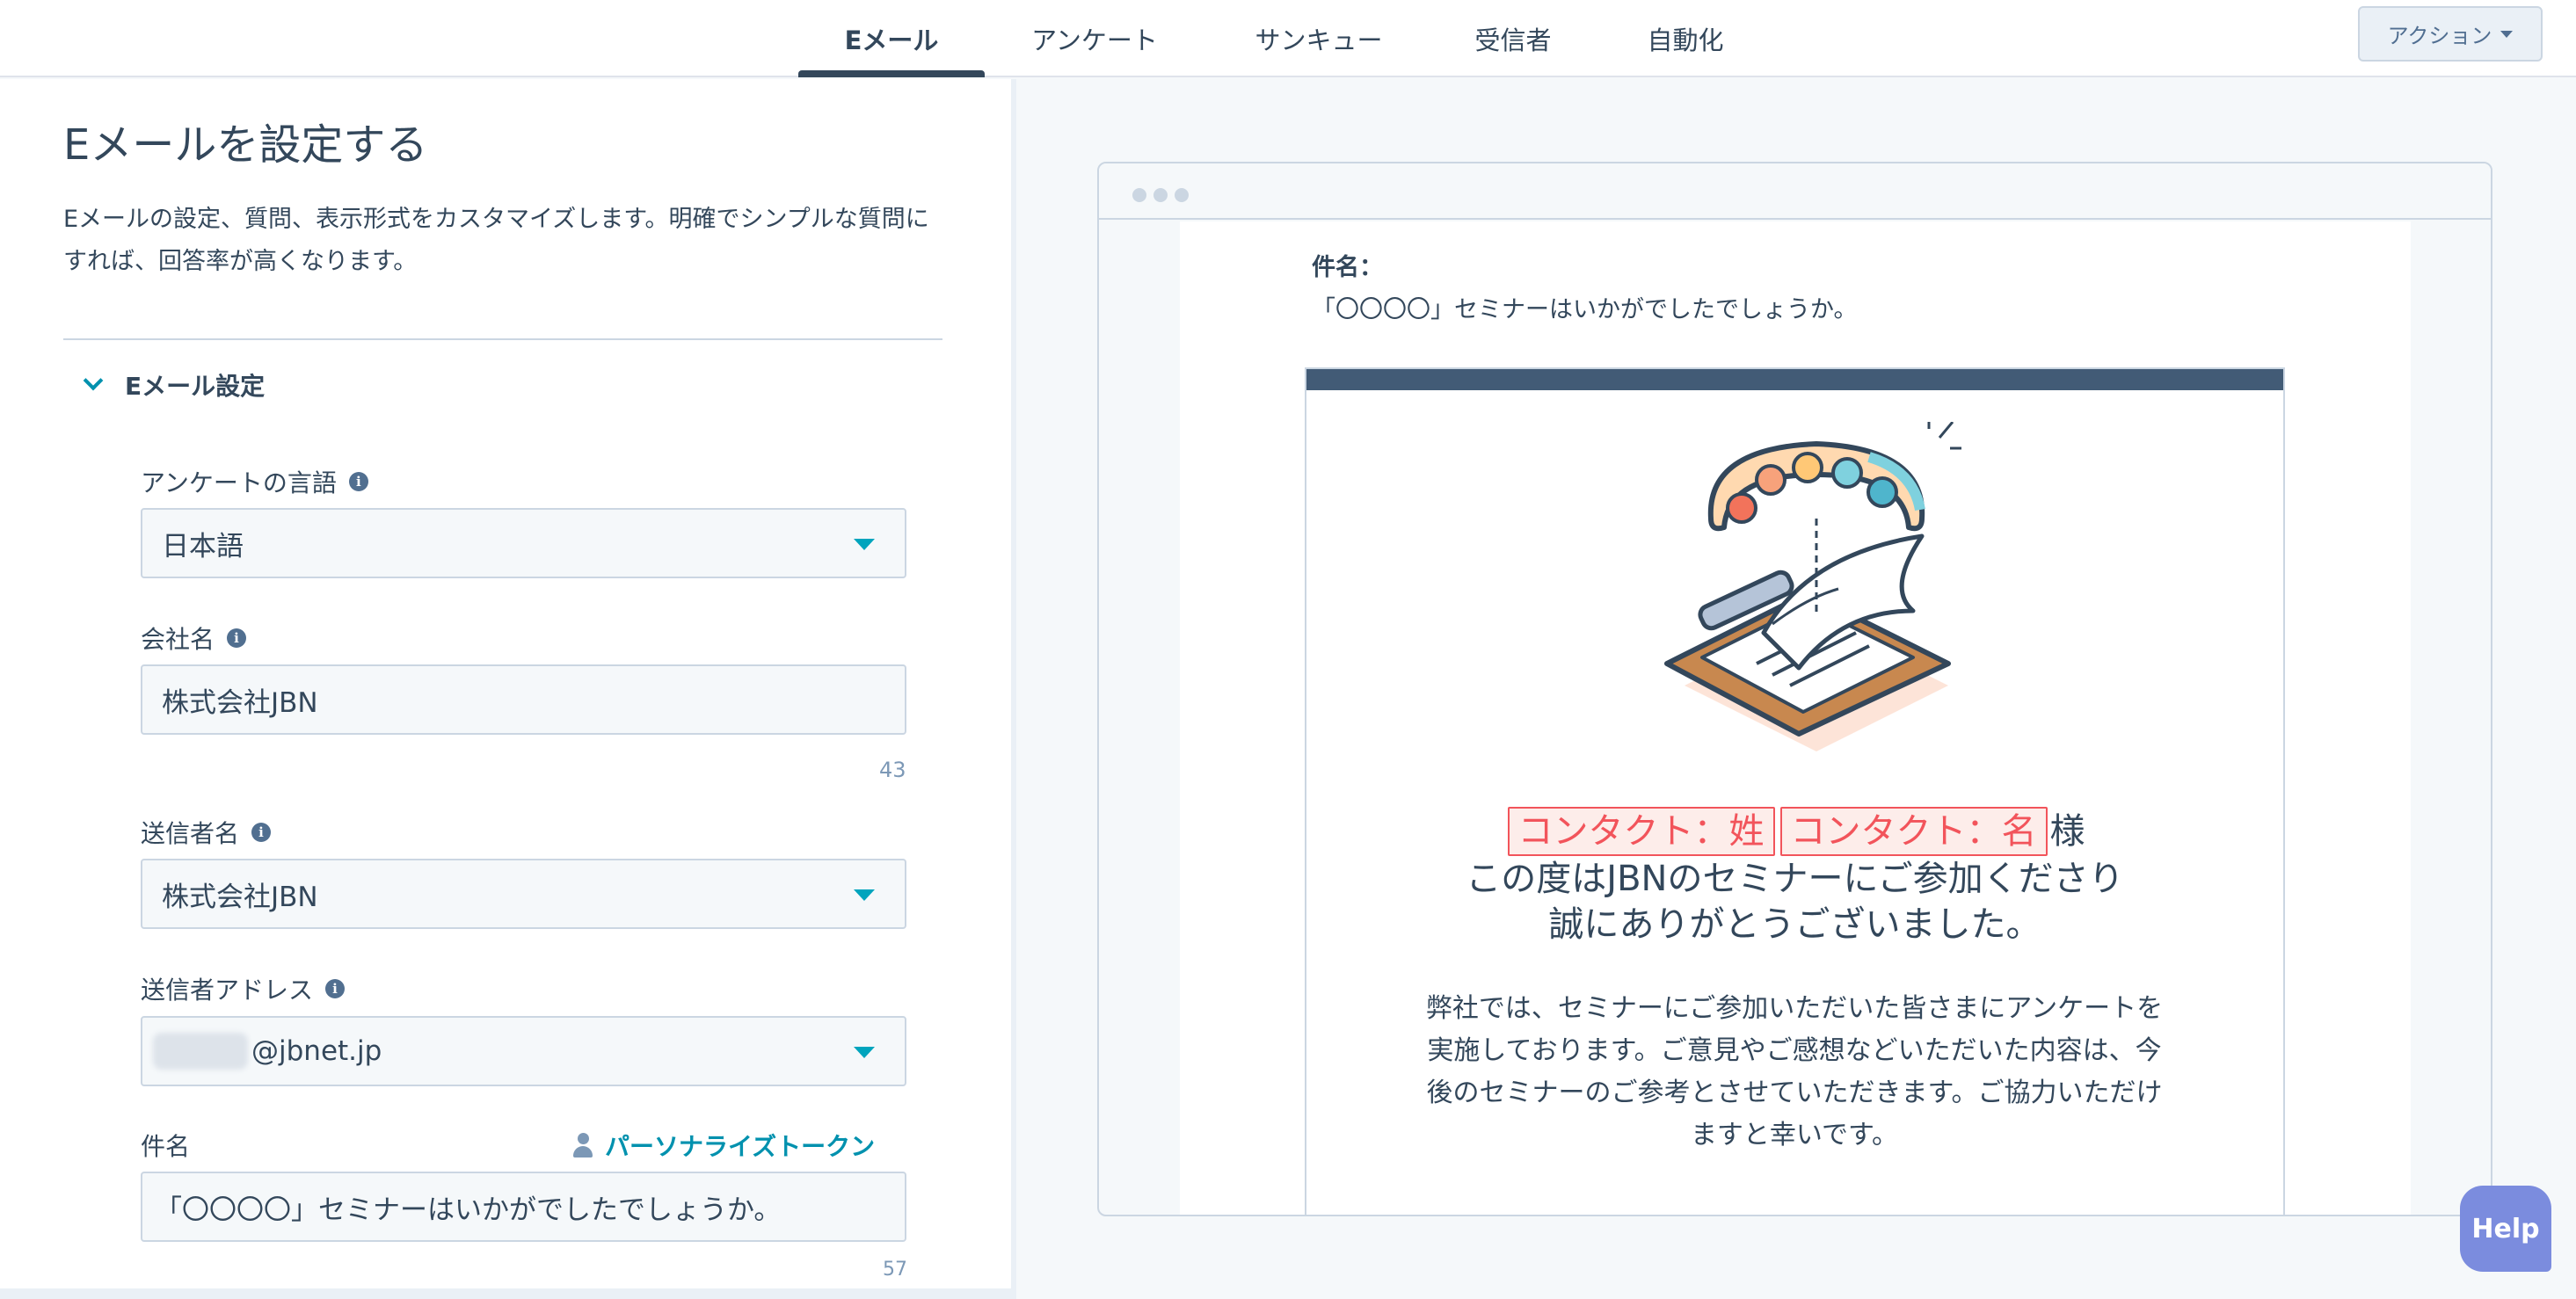  I want to click on personalization-token-link: パーソナライズトークン, so click(724, 1146).